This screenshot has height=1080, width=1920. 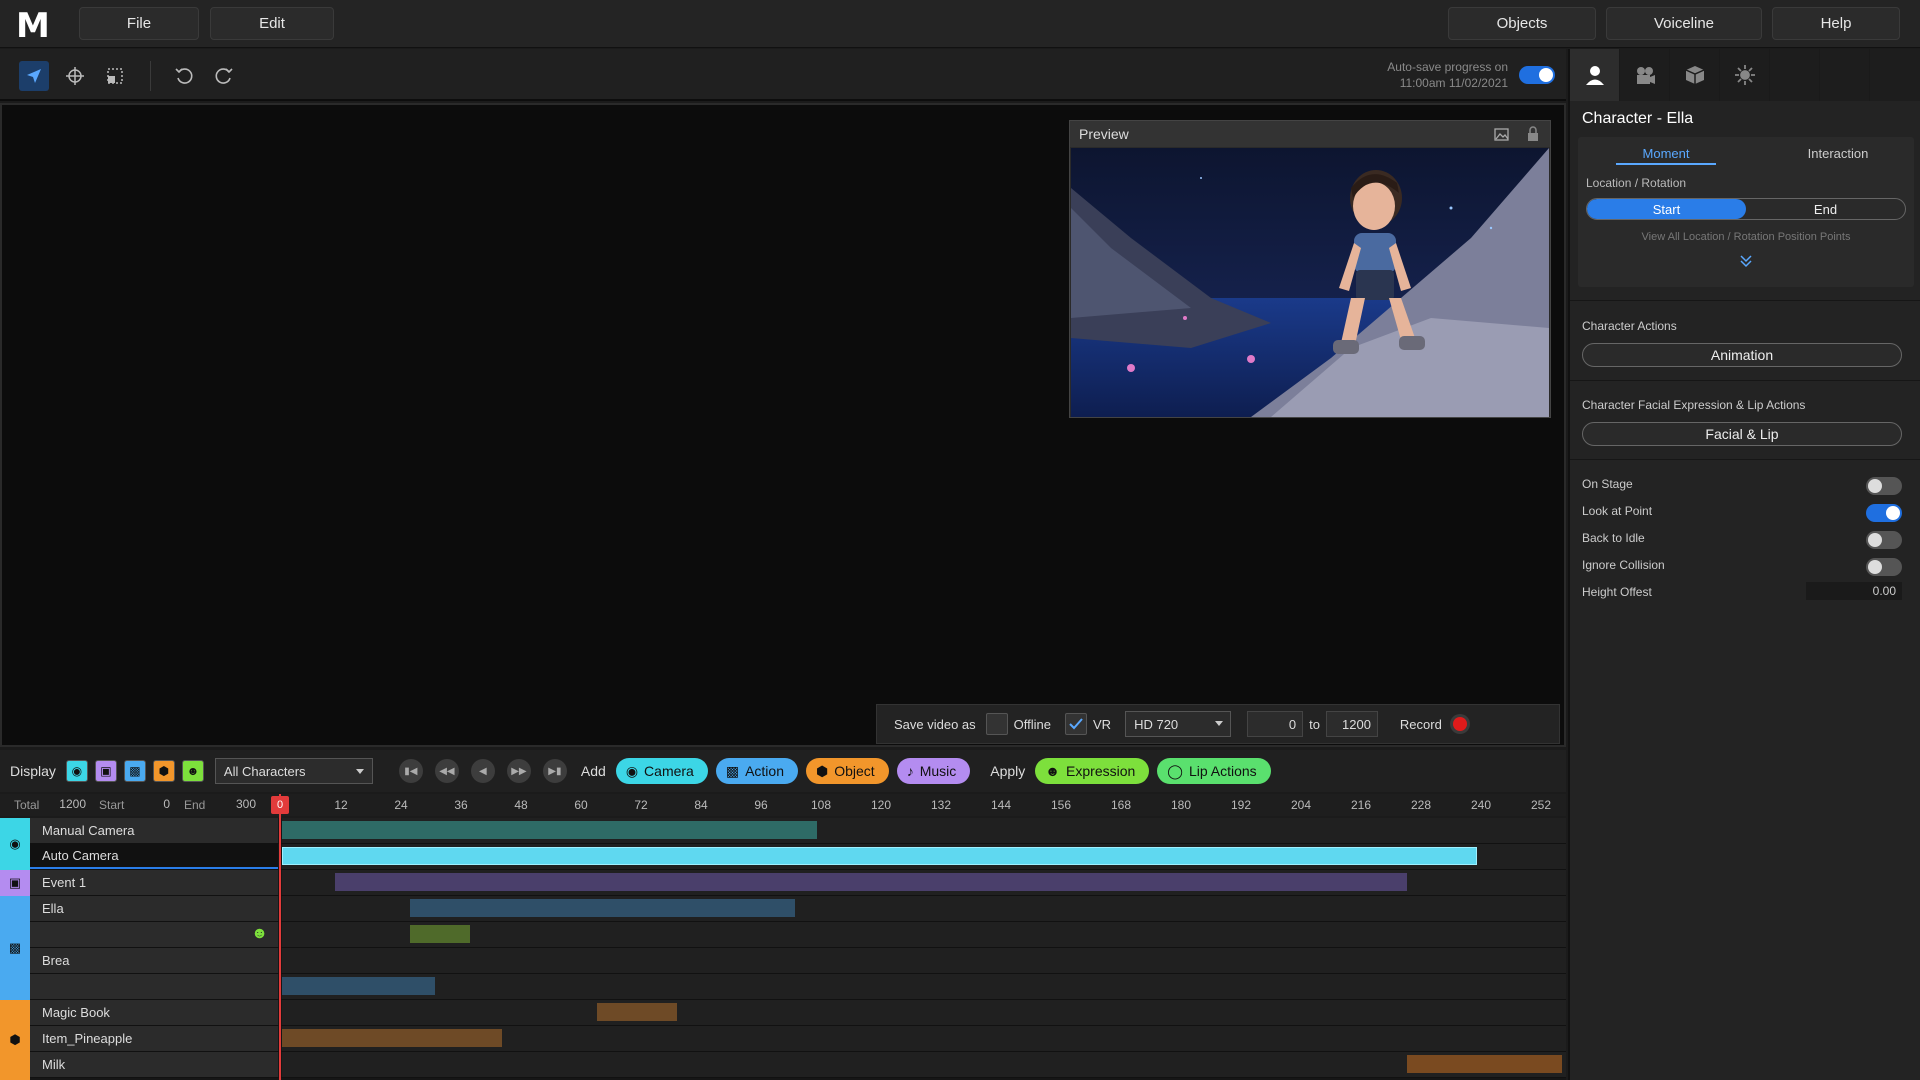 I want to click on display-camera-icon: ◉, so click(x=76, y=771).